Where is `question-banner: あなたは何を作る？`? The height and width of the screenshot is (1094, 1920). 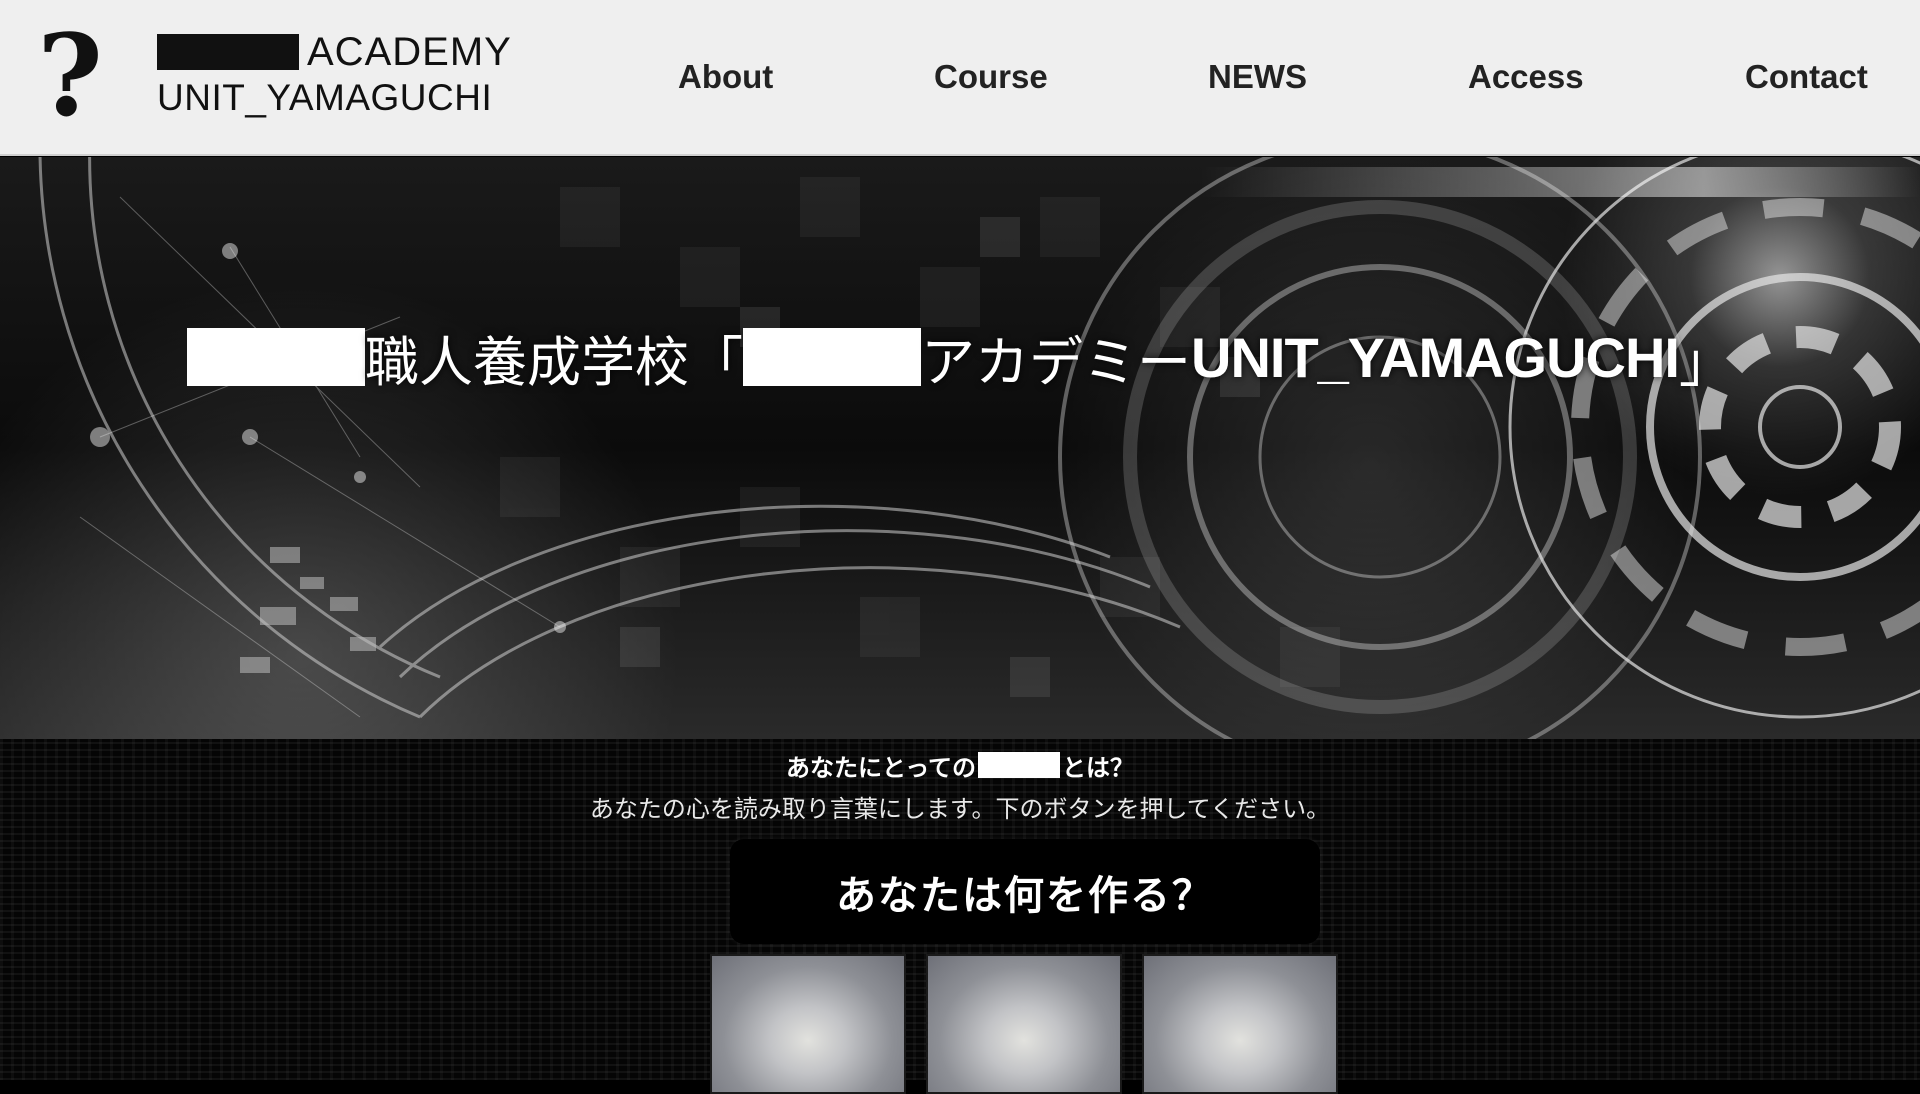 question-banner: あなたは何を作る？ is located at coordinates (1025, 891).